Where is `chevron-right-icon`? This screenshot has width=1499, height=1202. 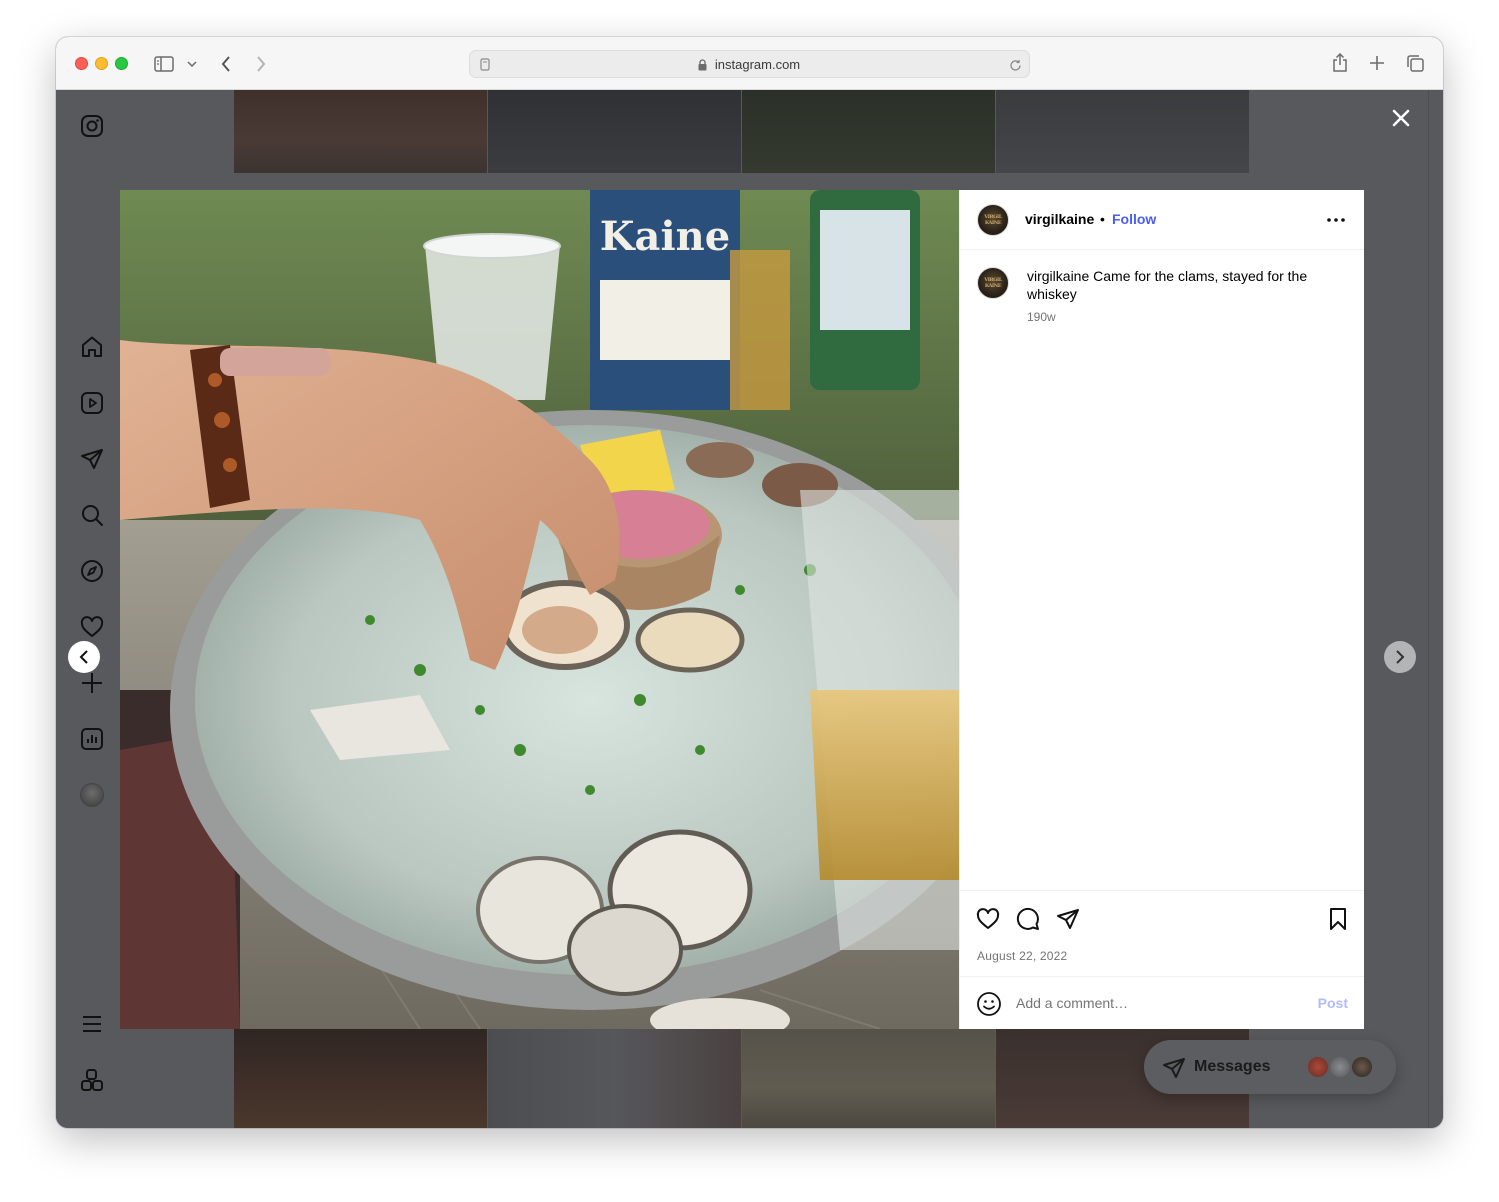
chevron-right-icon is located at coordinates (1400, 657).